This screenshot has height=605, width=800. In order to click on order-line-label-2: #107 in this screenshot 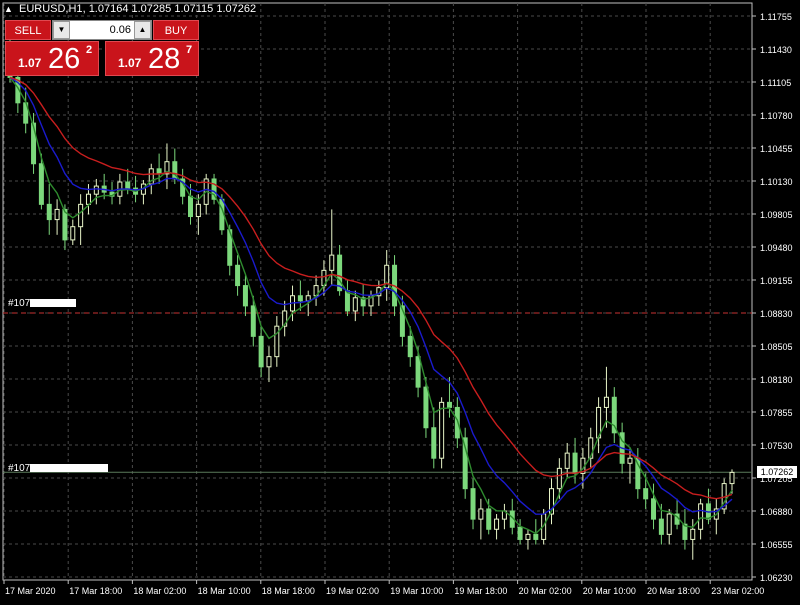, I will do `click(58, 468)`.